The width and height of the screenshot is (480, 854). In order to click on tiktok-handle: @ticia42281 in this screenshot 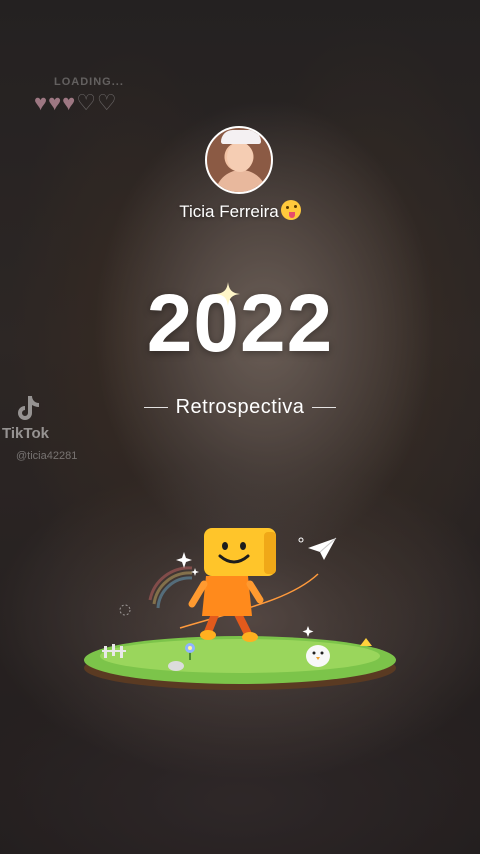, I will do `click(47, 456)`.